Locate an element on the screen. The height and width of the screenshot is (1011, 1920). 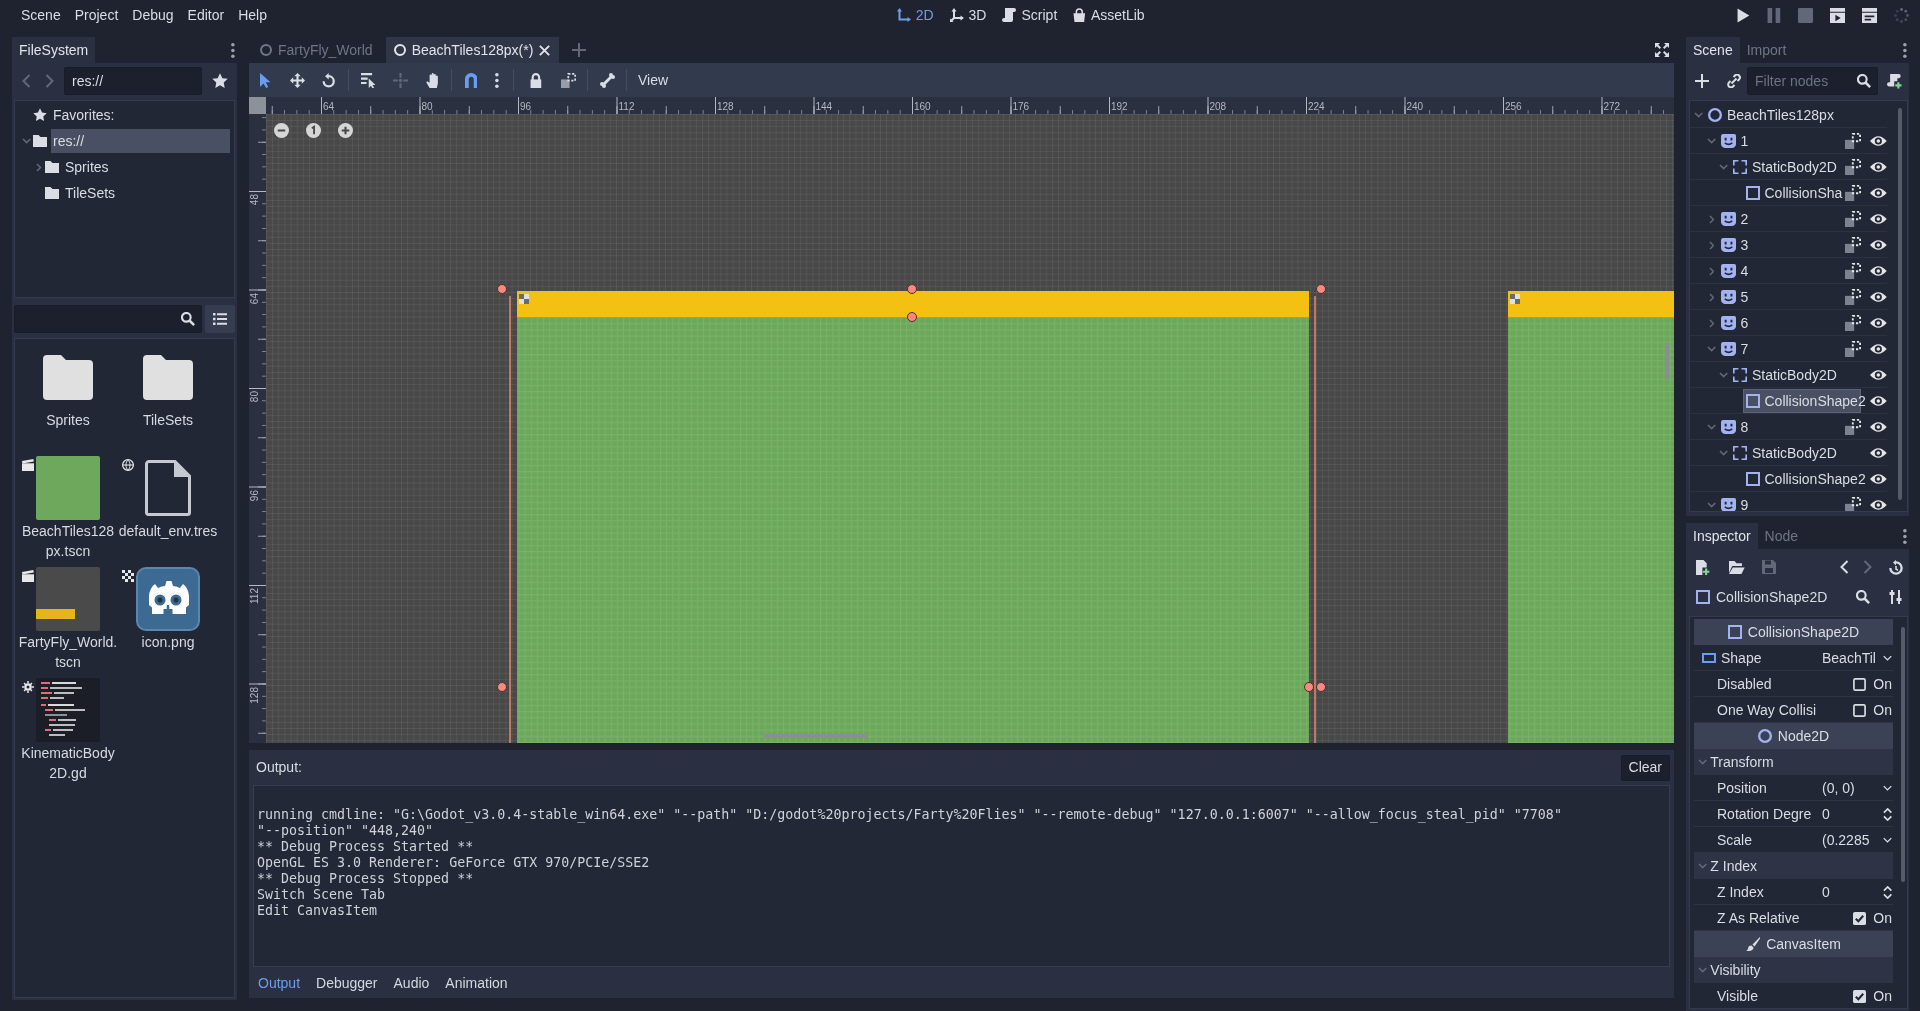
menu-item: Scene is located at coordinates (41, 15).